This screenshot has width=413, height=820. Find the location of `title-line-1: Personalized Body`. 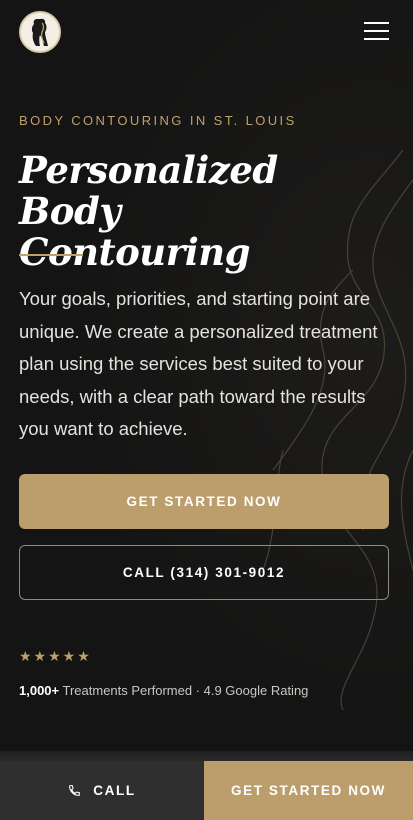

title-line-1: Personalized Body is located at coordinates (148, 190).